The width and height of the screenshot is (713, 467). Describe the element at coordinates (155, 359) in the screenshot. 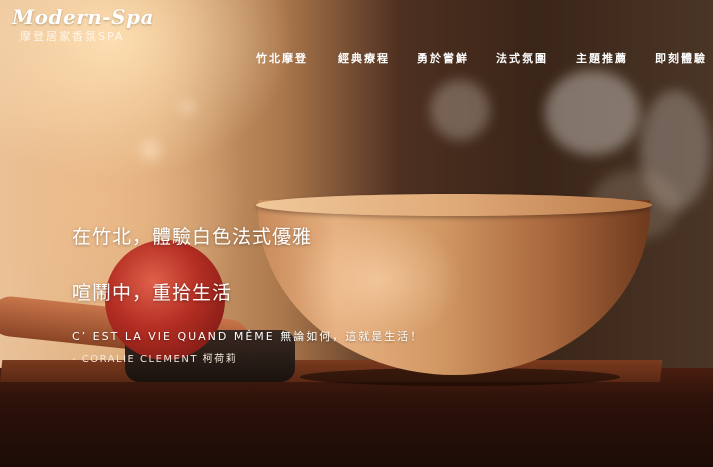

I see `hero-quote-author: - CORALIE CLEMENT 柯荷莉` at that location.